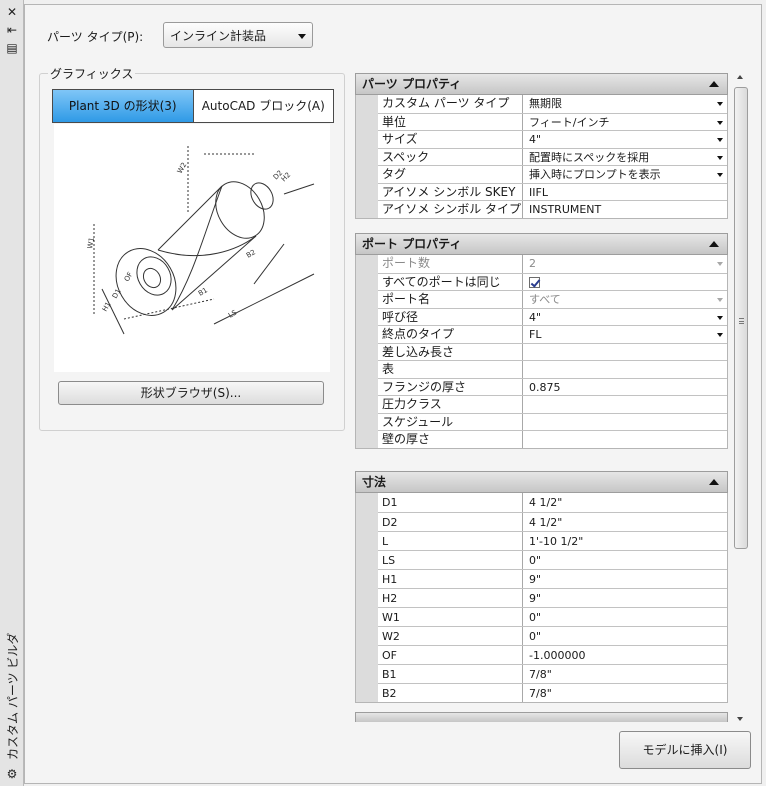 The width and height of the screenshot is (766, 786). I want to click on dim-b2-field: 7/8", so click(625, 693).